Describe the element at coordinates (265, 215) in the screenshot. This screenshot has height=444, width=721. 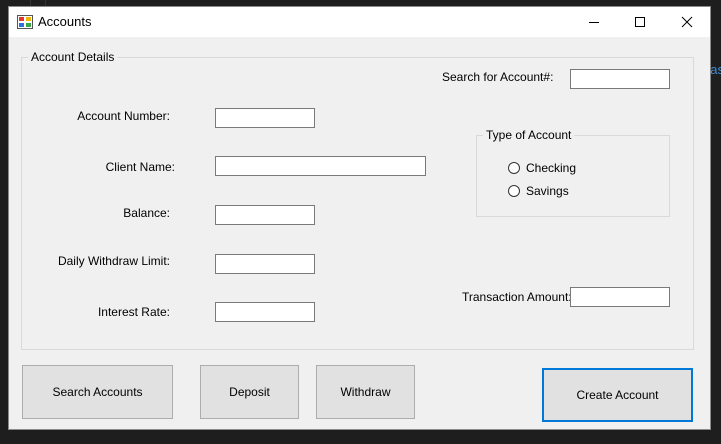
I see `balance-input` at that location.